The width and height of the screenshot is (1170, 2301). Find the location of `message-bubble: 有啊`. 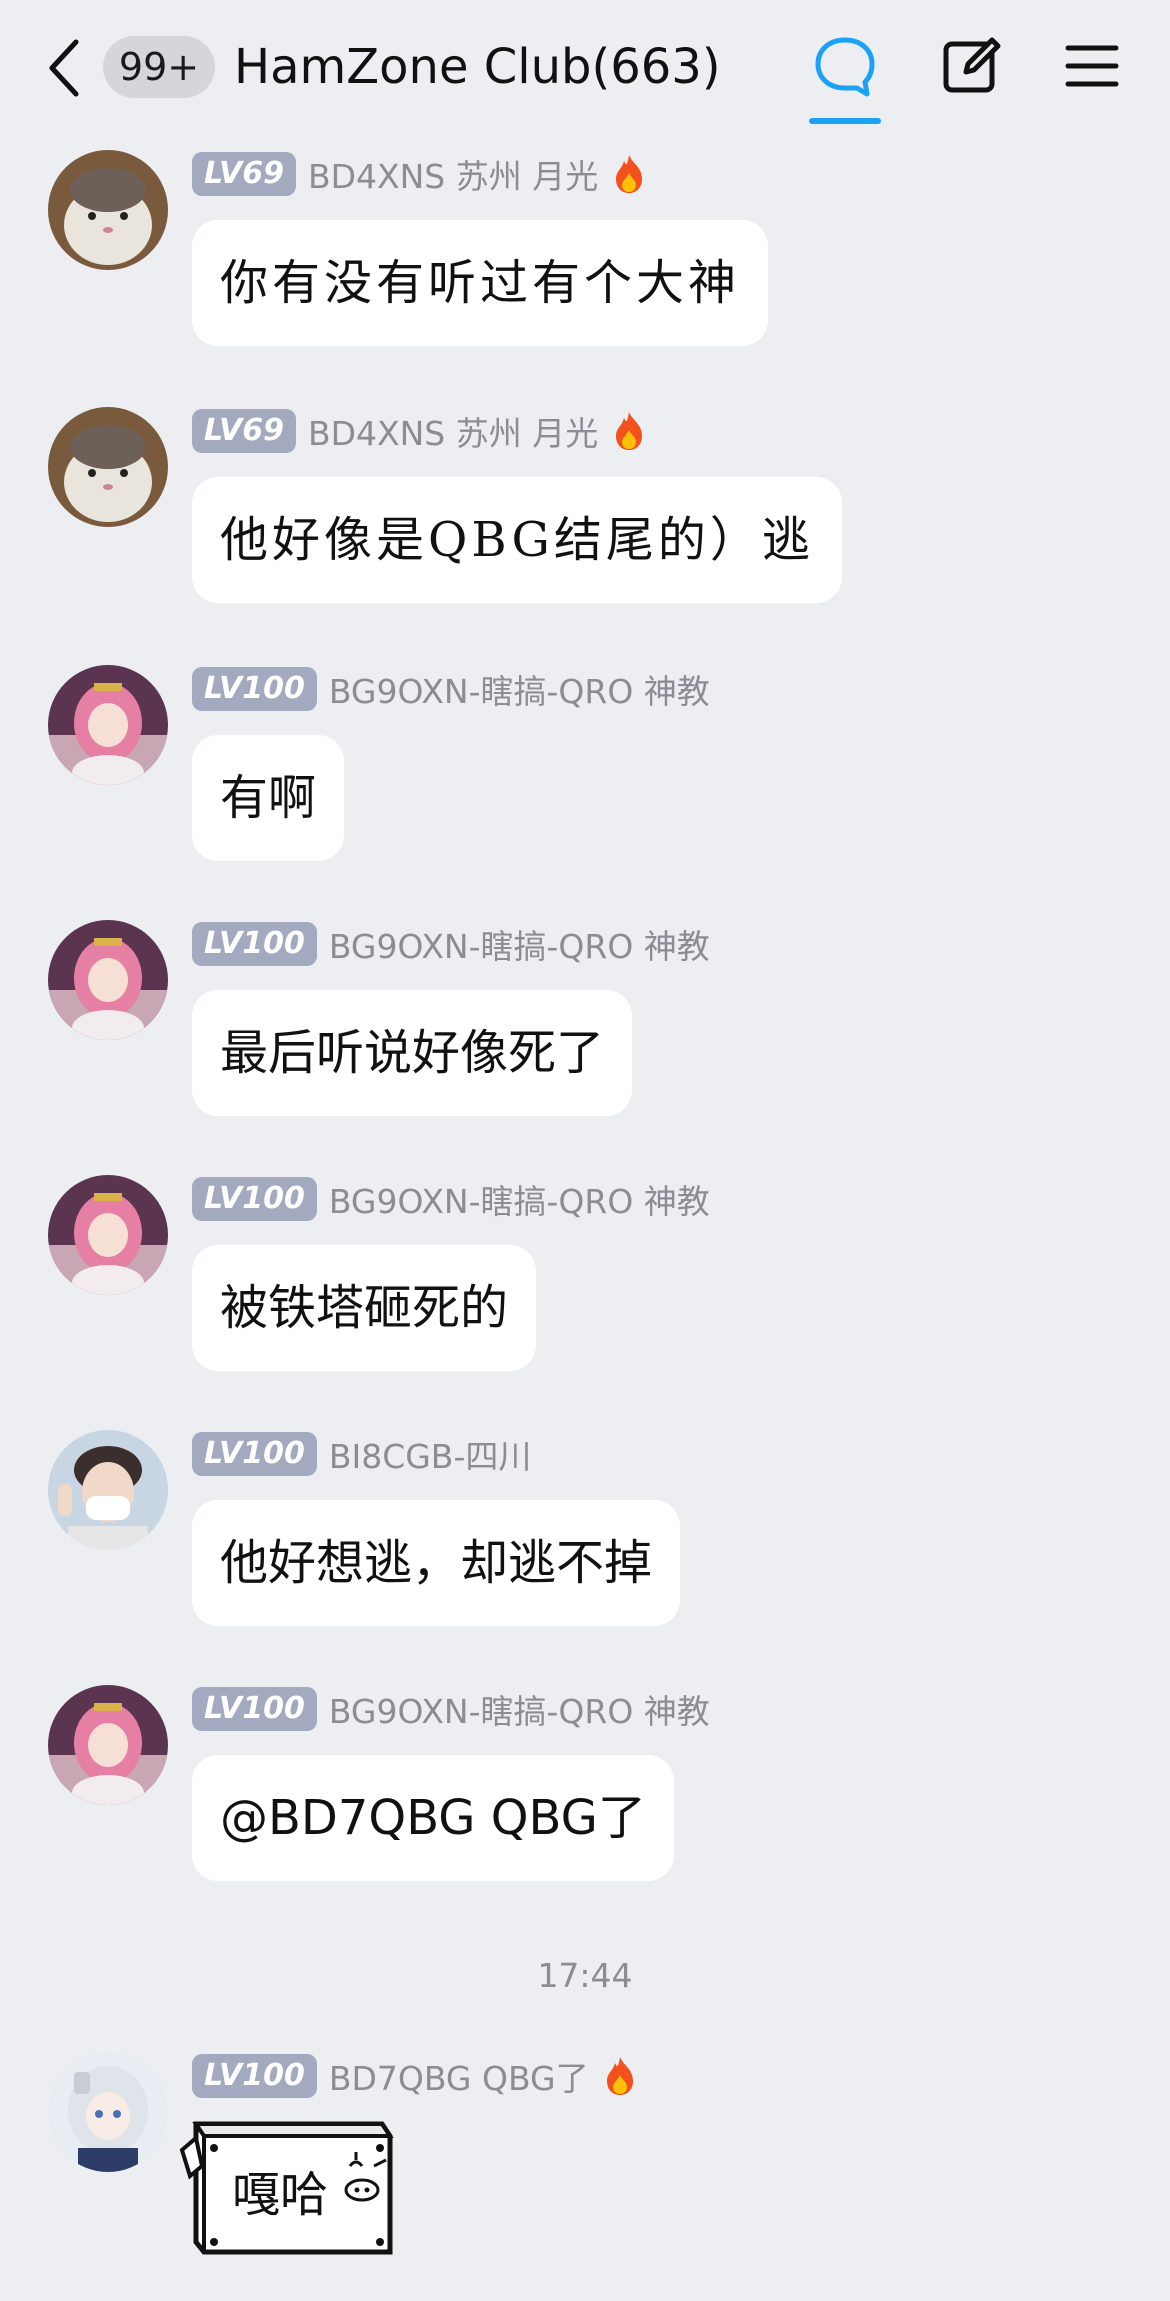

message-bubble: 有啊 is located at coordinates (268, 798).